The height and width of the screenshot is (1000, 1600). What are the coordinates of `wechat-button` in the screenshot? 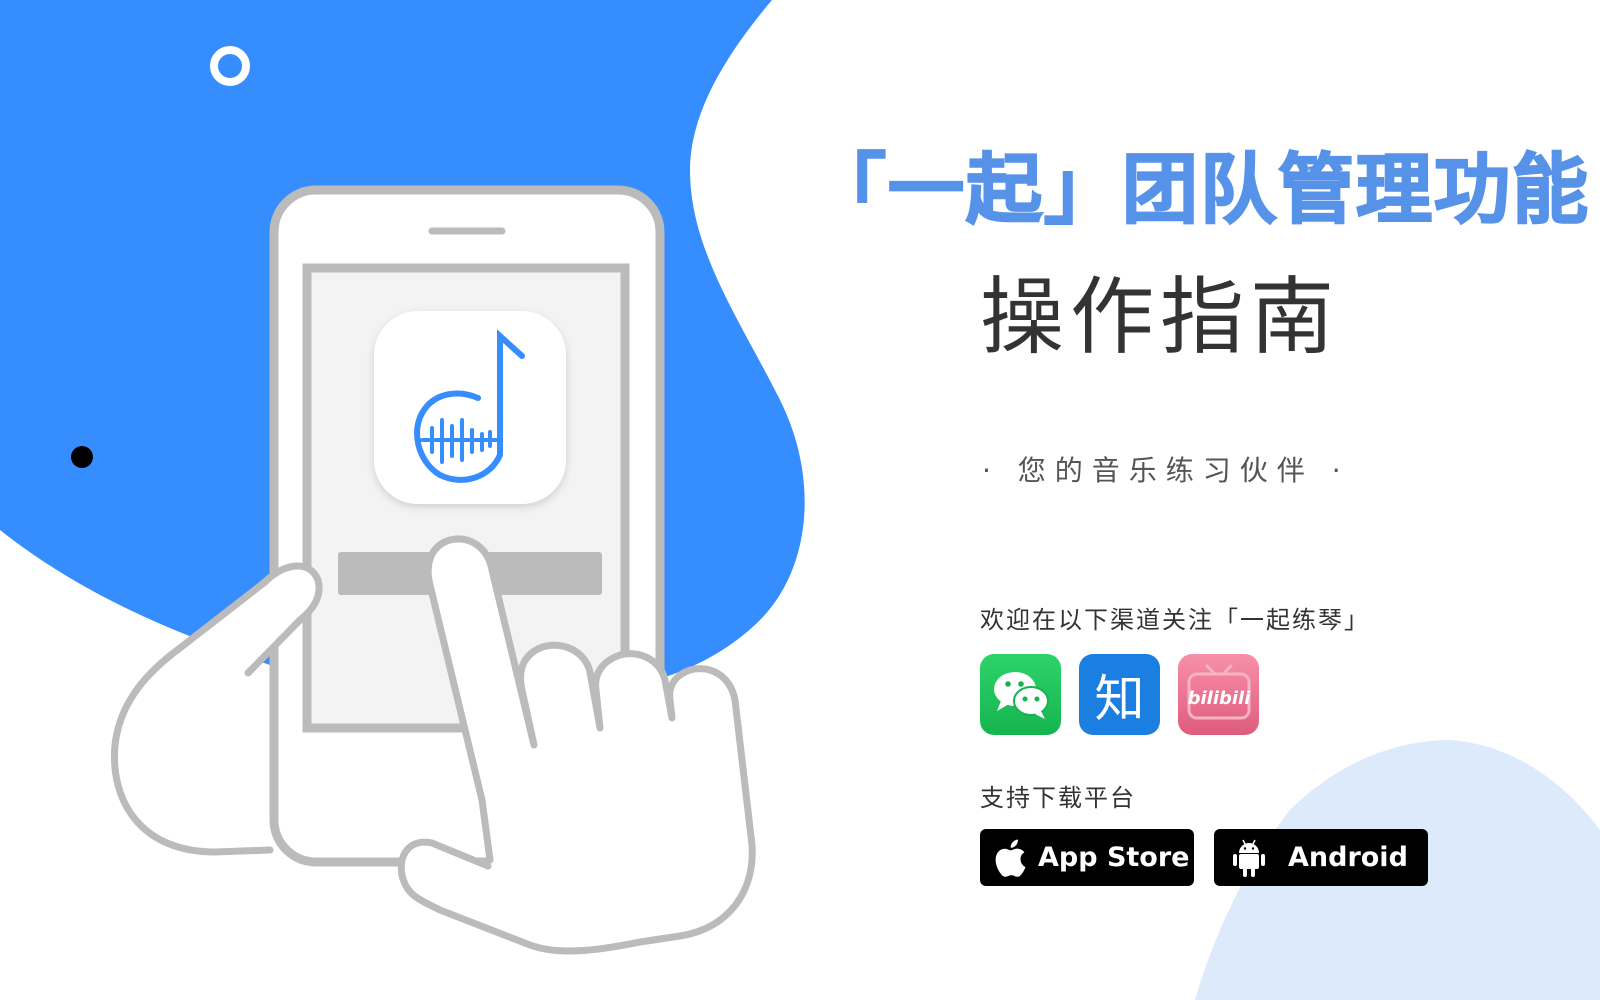 It's located at (1020, 694).